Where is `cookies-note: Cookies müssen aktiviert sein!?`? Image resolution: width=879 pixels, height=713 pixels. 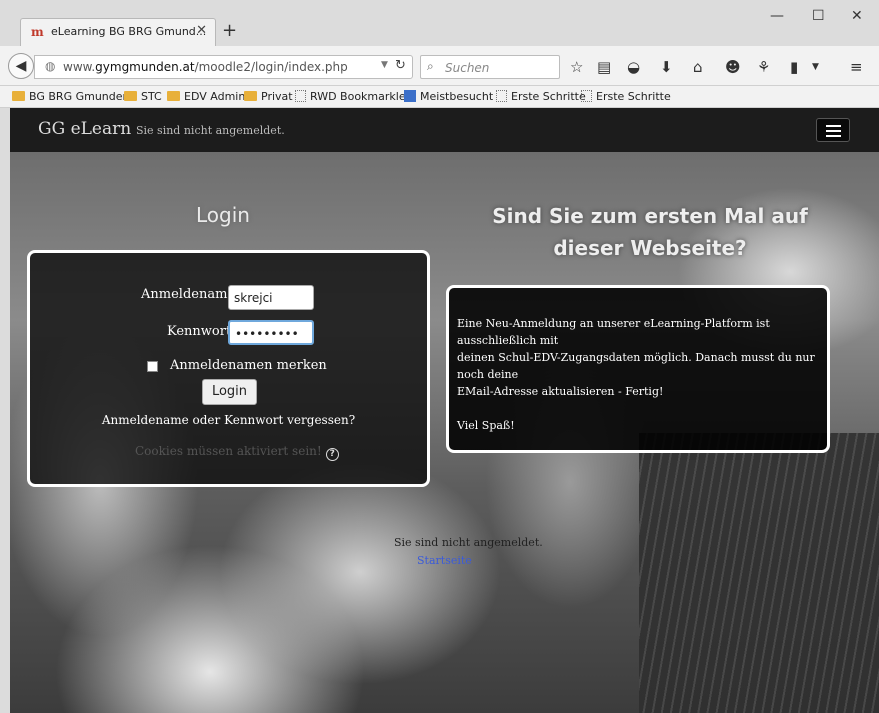 cookies-note: Cookies müssen aktiviert sein!? is located at coordinates (237, 452).